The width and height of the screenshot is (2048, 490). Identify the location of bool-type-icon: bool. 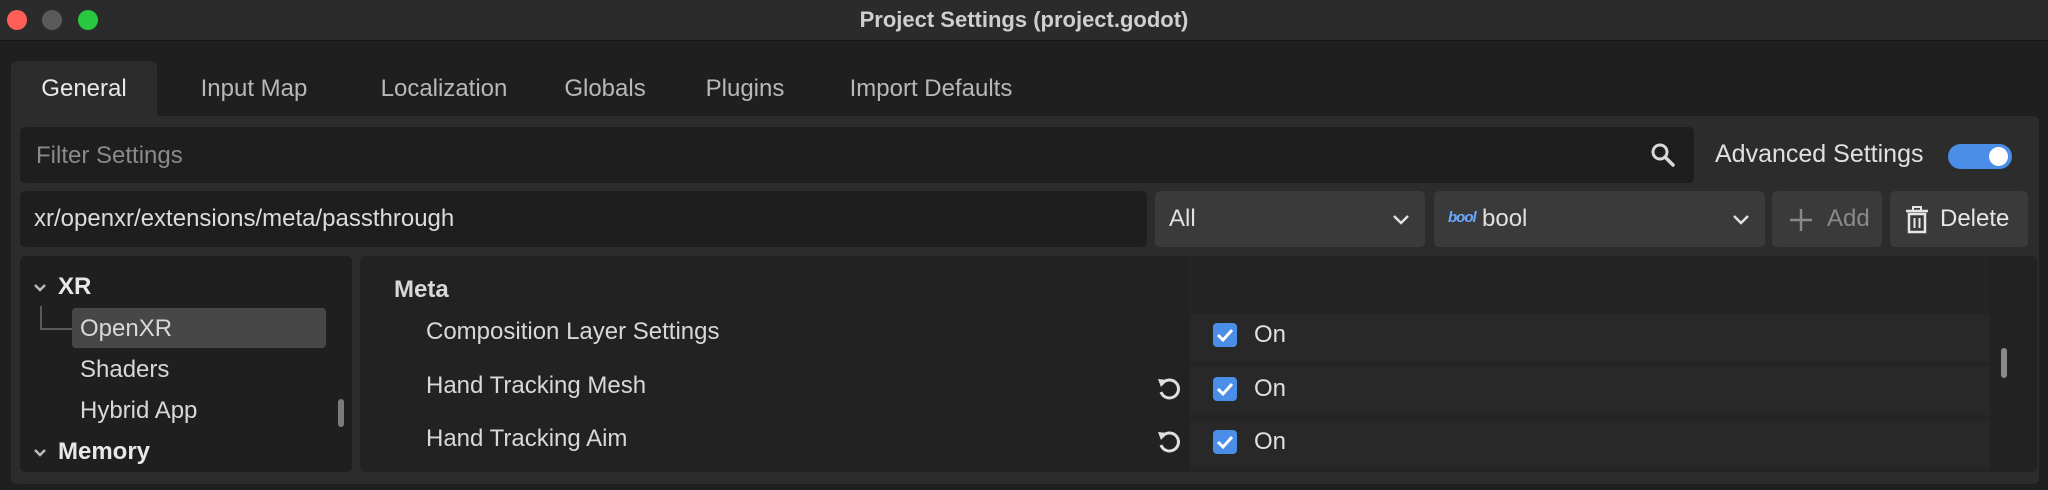
(1462, 217).